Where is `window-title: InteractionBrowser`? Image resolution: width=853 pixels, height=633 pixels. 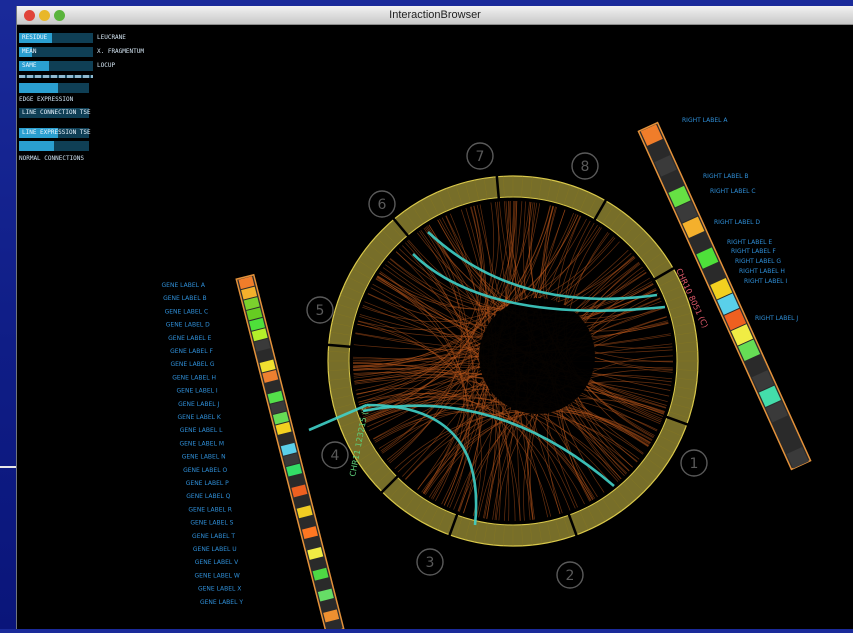
window-title: InteractionBrowser is located at coordinates (435, 15).